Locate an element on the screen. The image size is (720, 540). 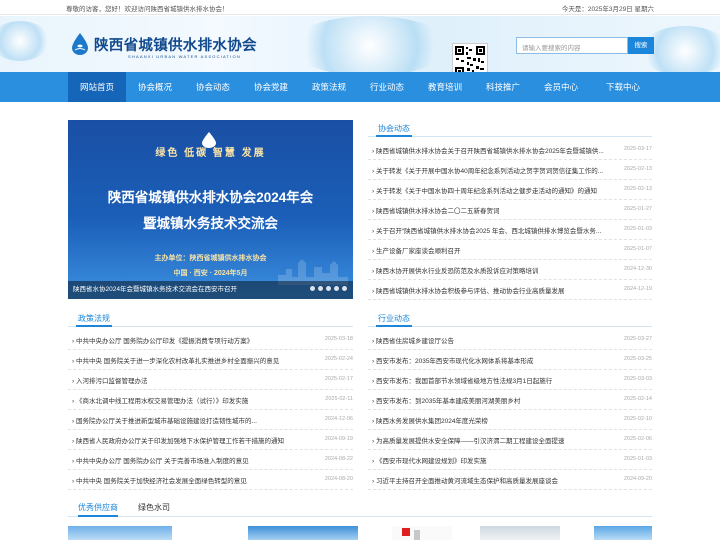
news-title: › 入河排污口监督管理办法 is located at coordinates (195, 380).